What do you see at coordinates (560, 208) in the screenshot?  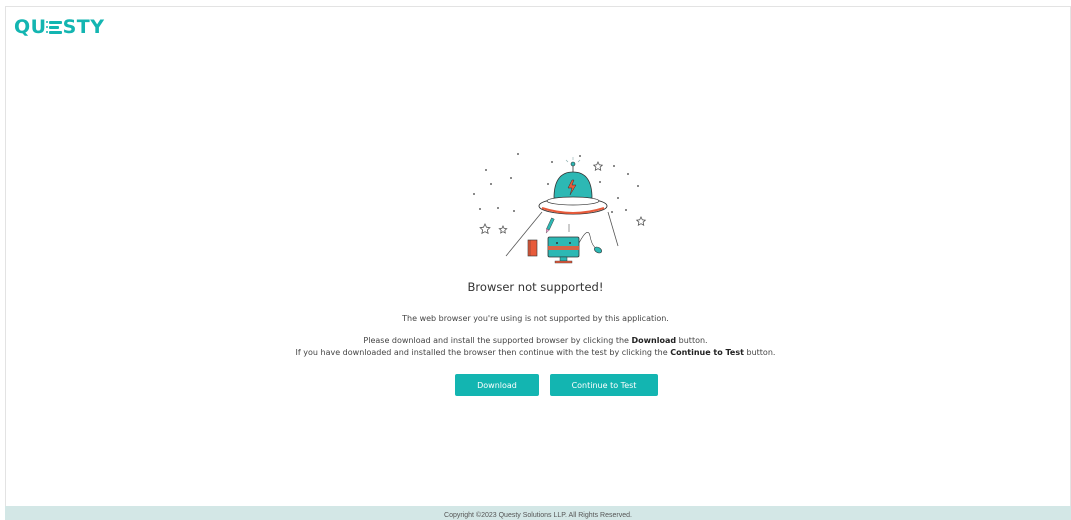 I see `ufo-illustration` at bounding box center [560, 208].